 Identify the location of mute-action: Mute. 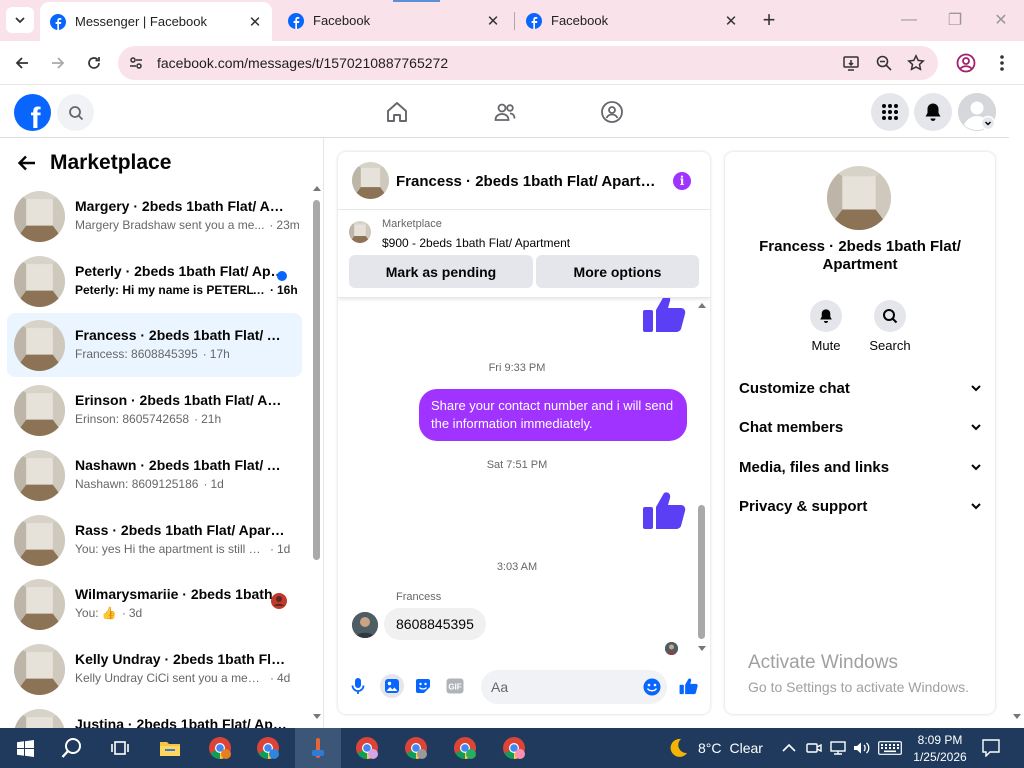
(826, 326).